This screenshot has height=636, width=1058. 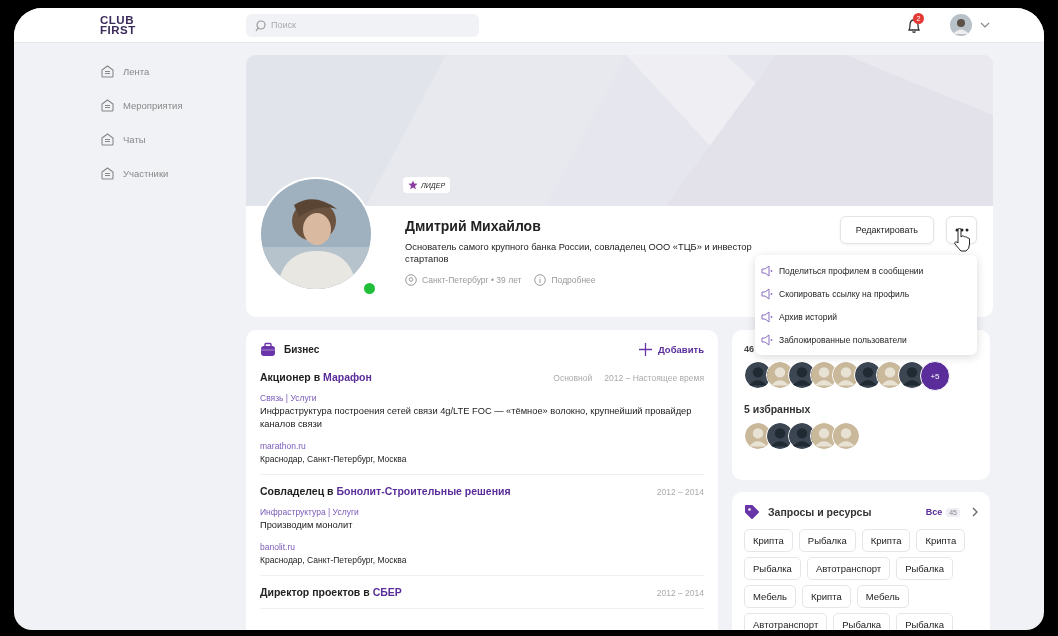 What do you see at coordinates (778, 409) in the screenshot?
I see `favorites-title: 5 избранных` at bounding box center [778, 409].